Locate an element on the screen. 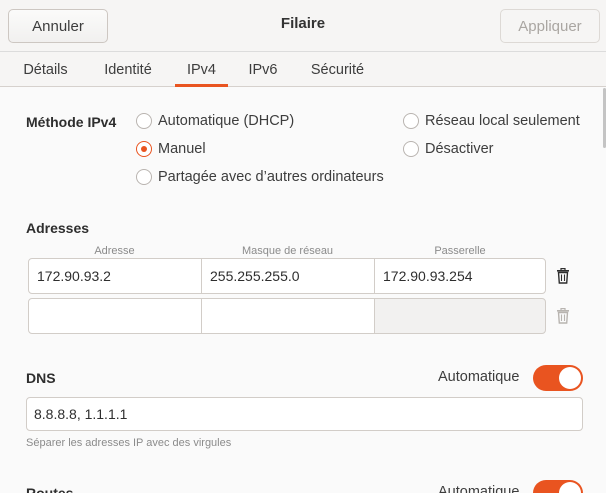 This screenshot has width=606, height=493. apply-button: Appliquer is located at coordinates (550, 26).